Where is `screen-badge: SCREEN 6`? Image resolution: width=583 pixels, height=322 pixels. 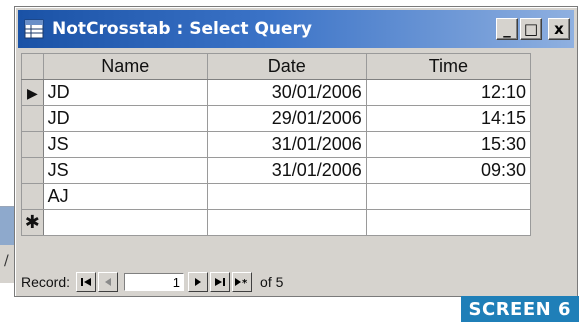 screen-badge: SCREEN 6 is located at coordinates (519, 309).